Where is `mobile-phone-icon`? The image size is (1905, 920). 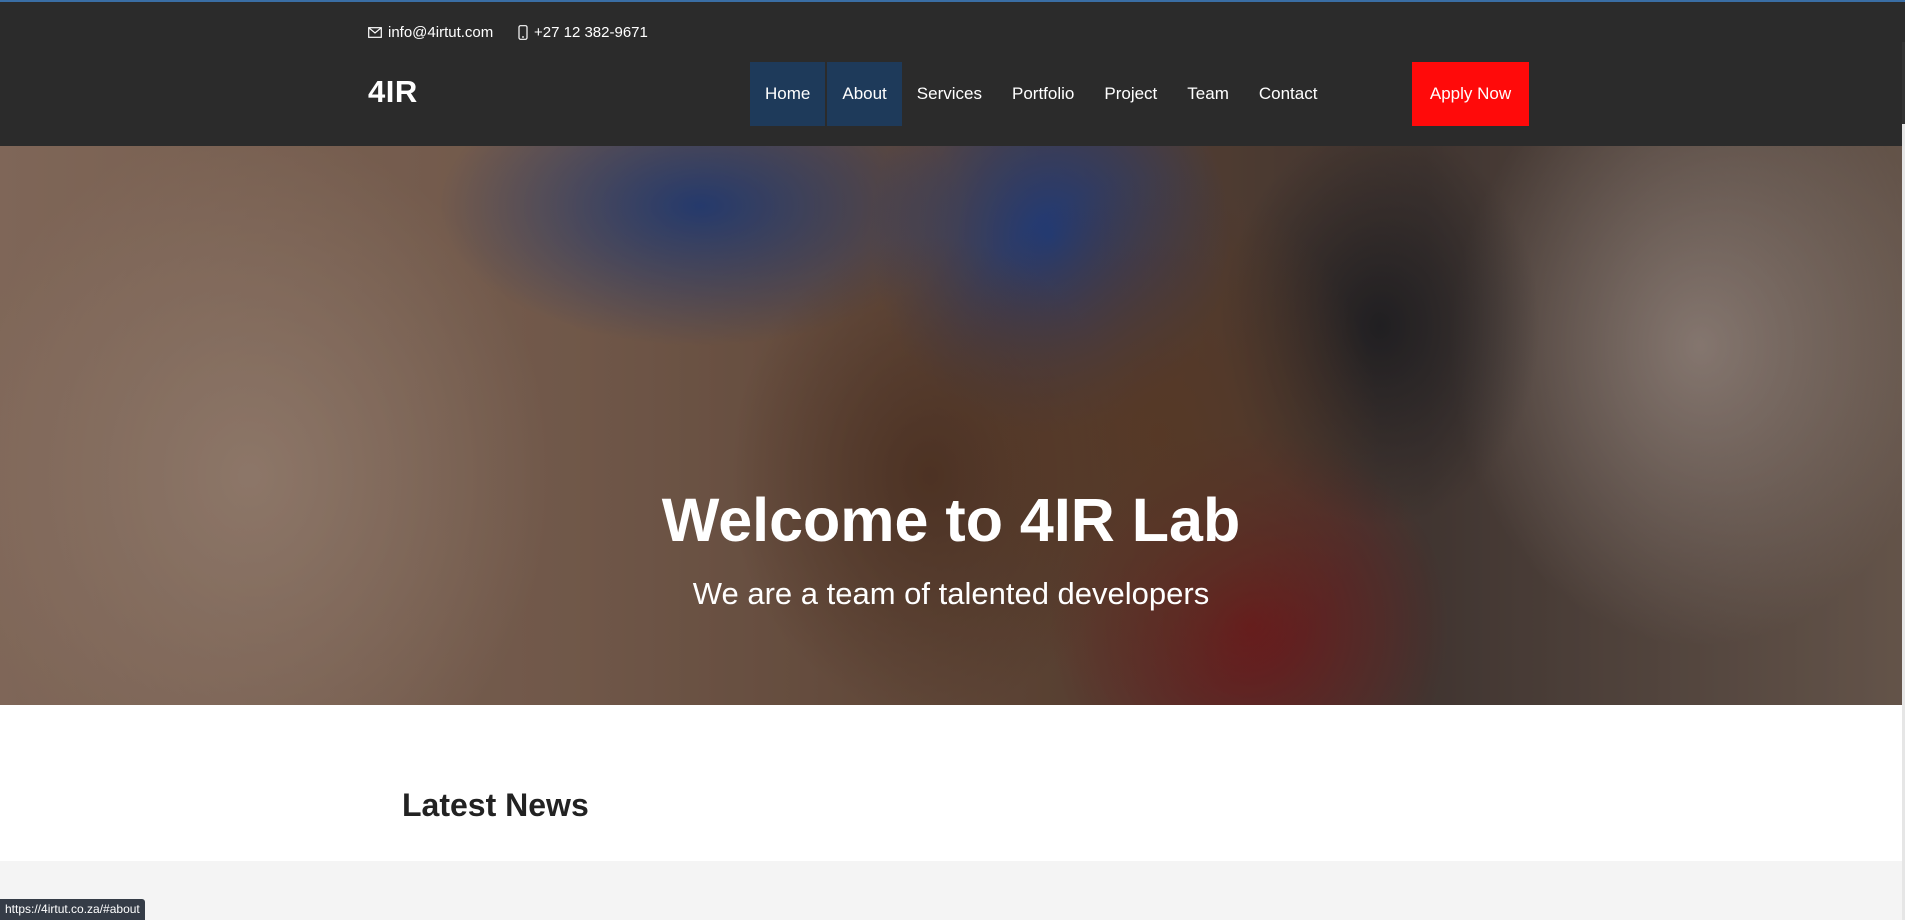
mobile-phone-icon is located at coordinates (523, 32).